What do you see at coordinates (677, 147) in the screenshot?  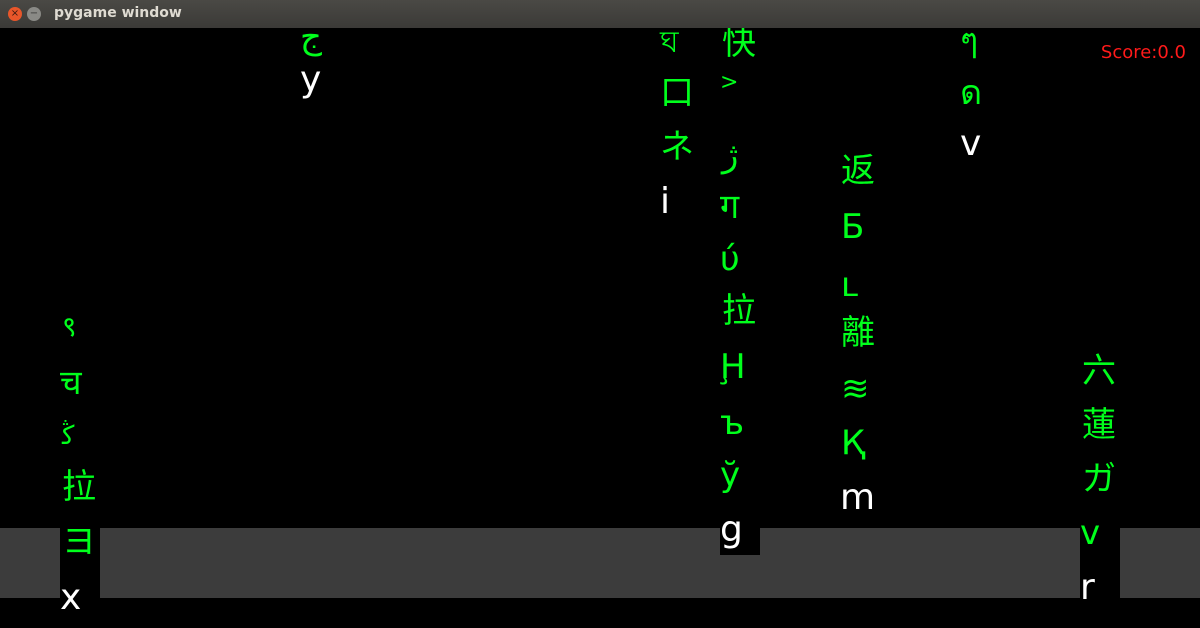 I see `column-3-trail-char: ネ` at bounding box center [677, 147].